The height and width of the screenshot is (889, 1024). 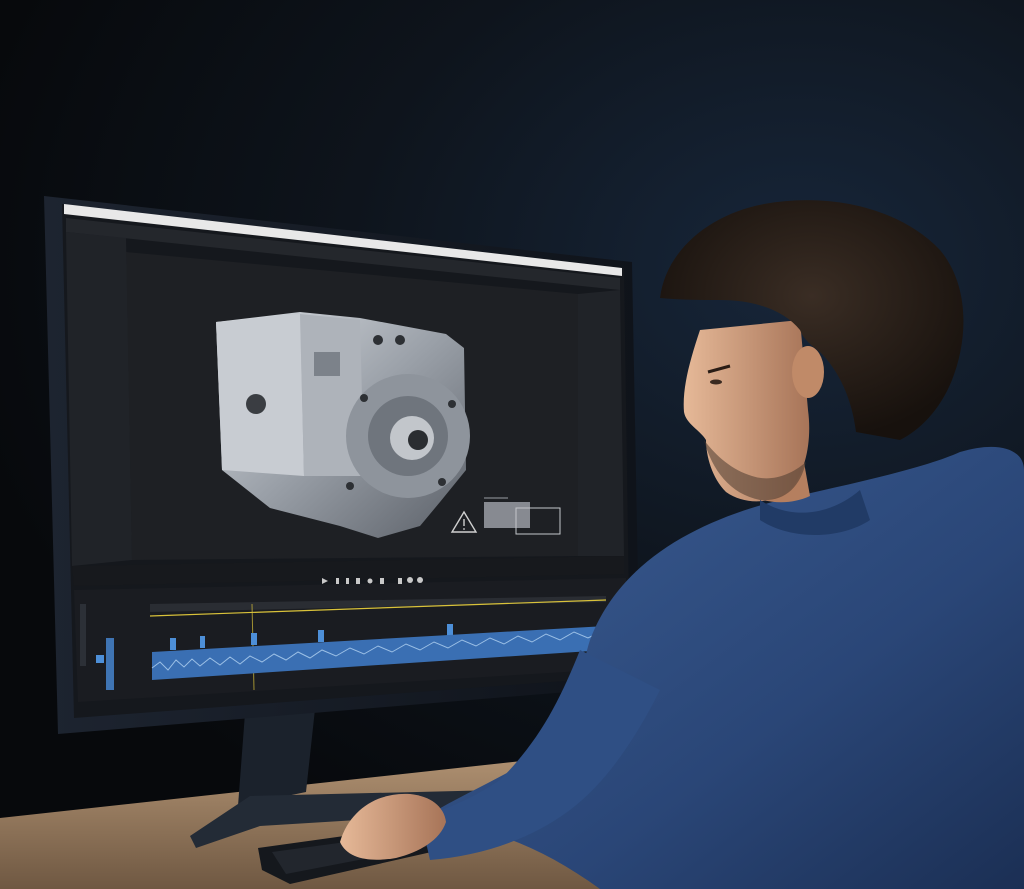 What do you see at coordinates (507, 515) in the screenshot?
I see `overlay-thumbnail` at bounding box center [507, 515].